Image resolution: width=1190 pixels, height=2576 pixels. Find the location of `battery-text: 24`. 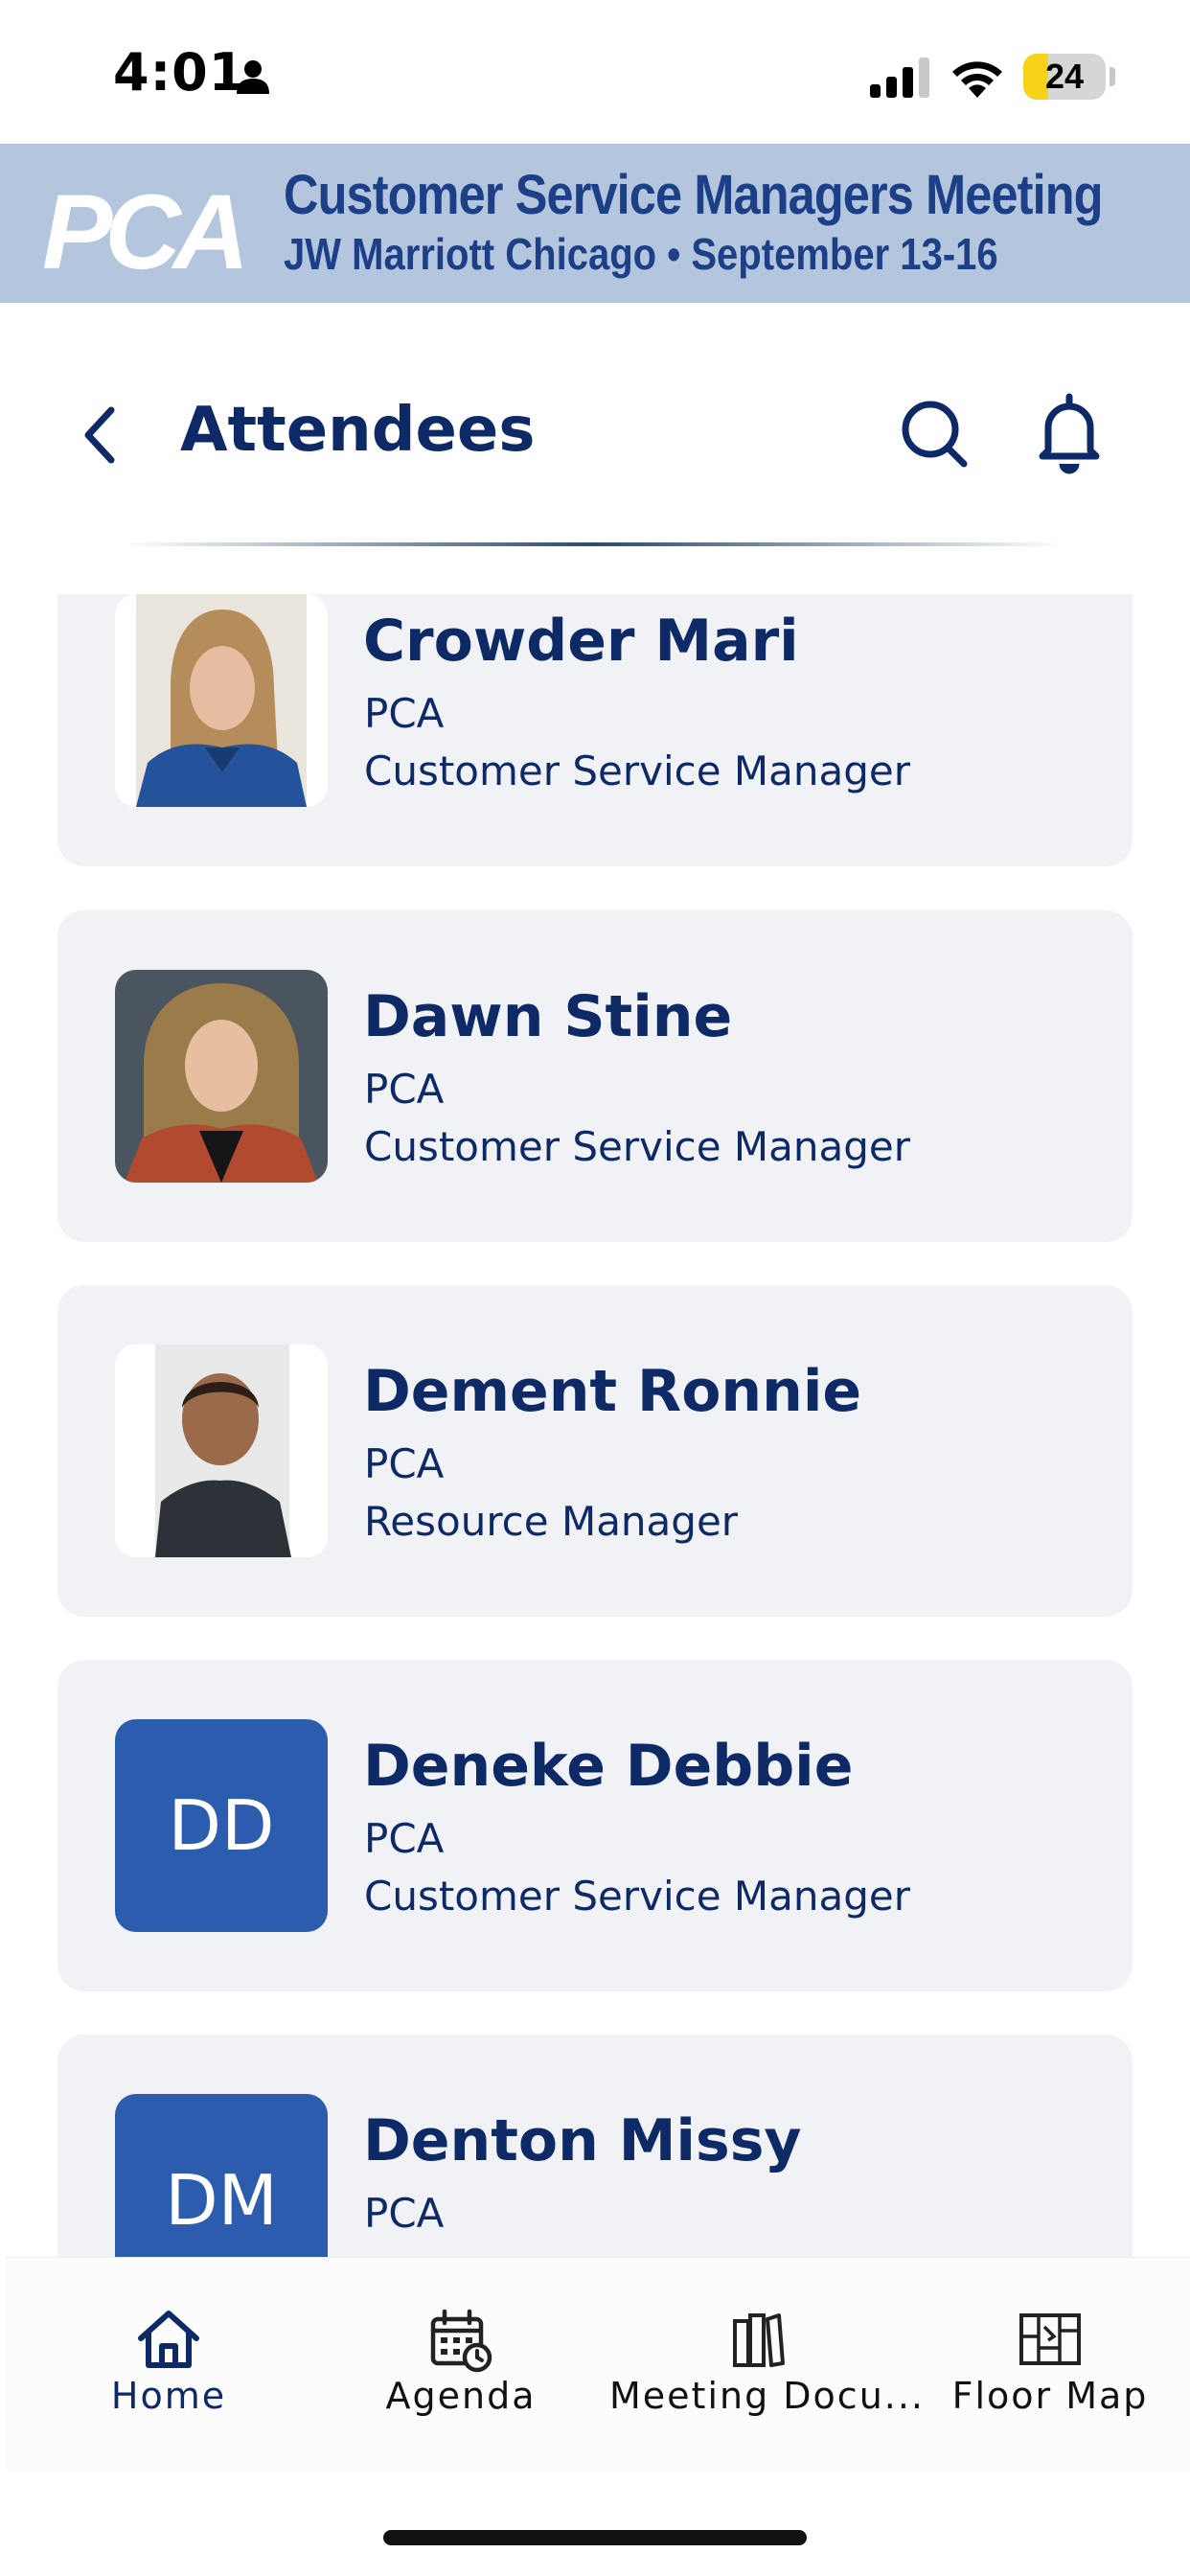

battery-text: 24 is located at coordinates (1065, 76).